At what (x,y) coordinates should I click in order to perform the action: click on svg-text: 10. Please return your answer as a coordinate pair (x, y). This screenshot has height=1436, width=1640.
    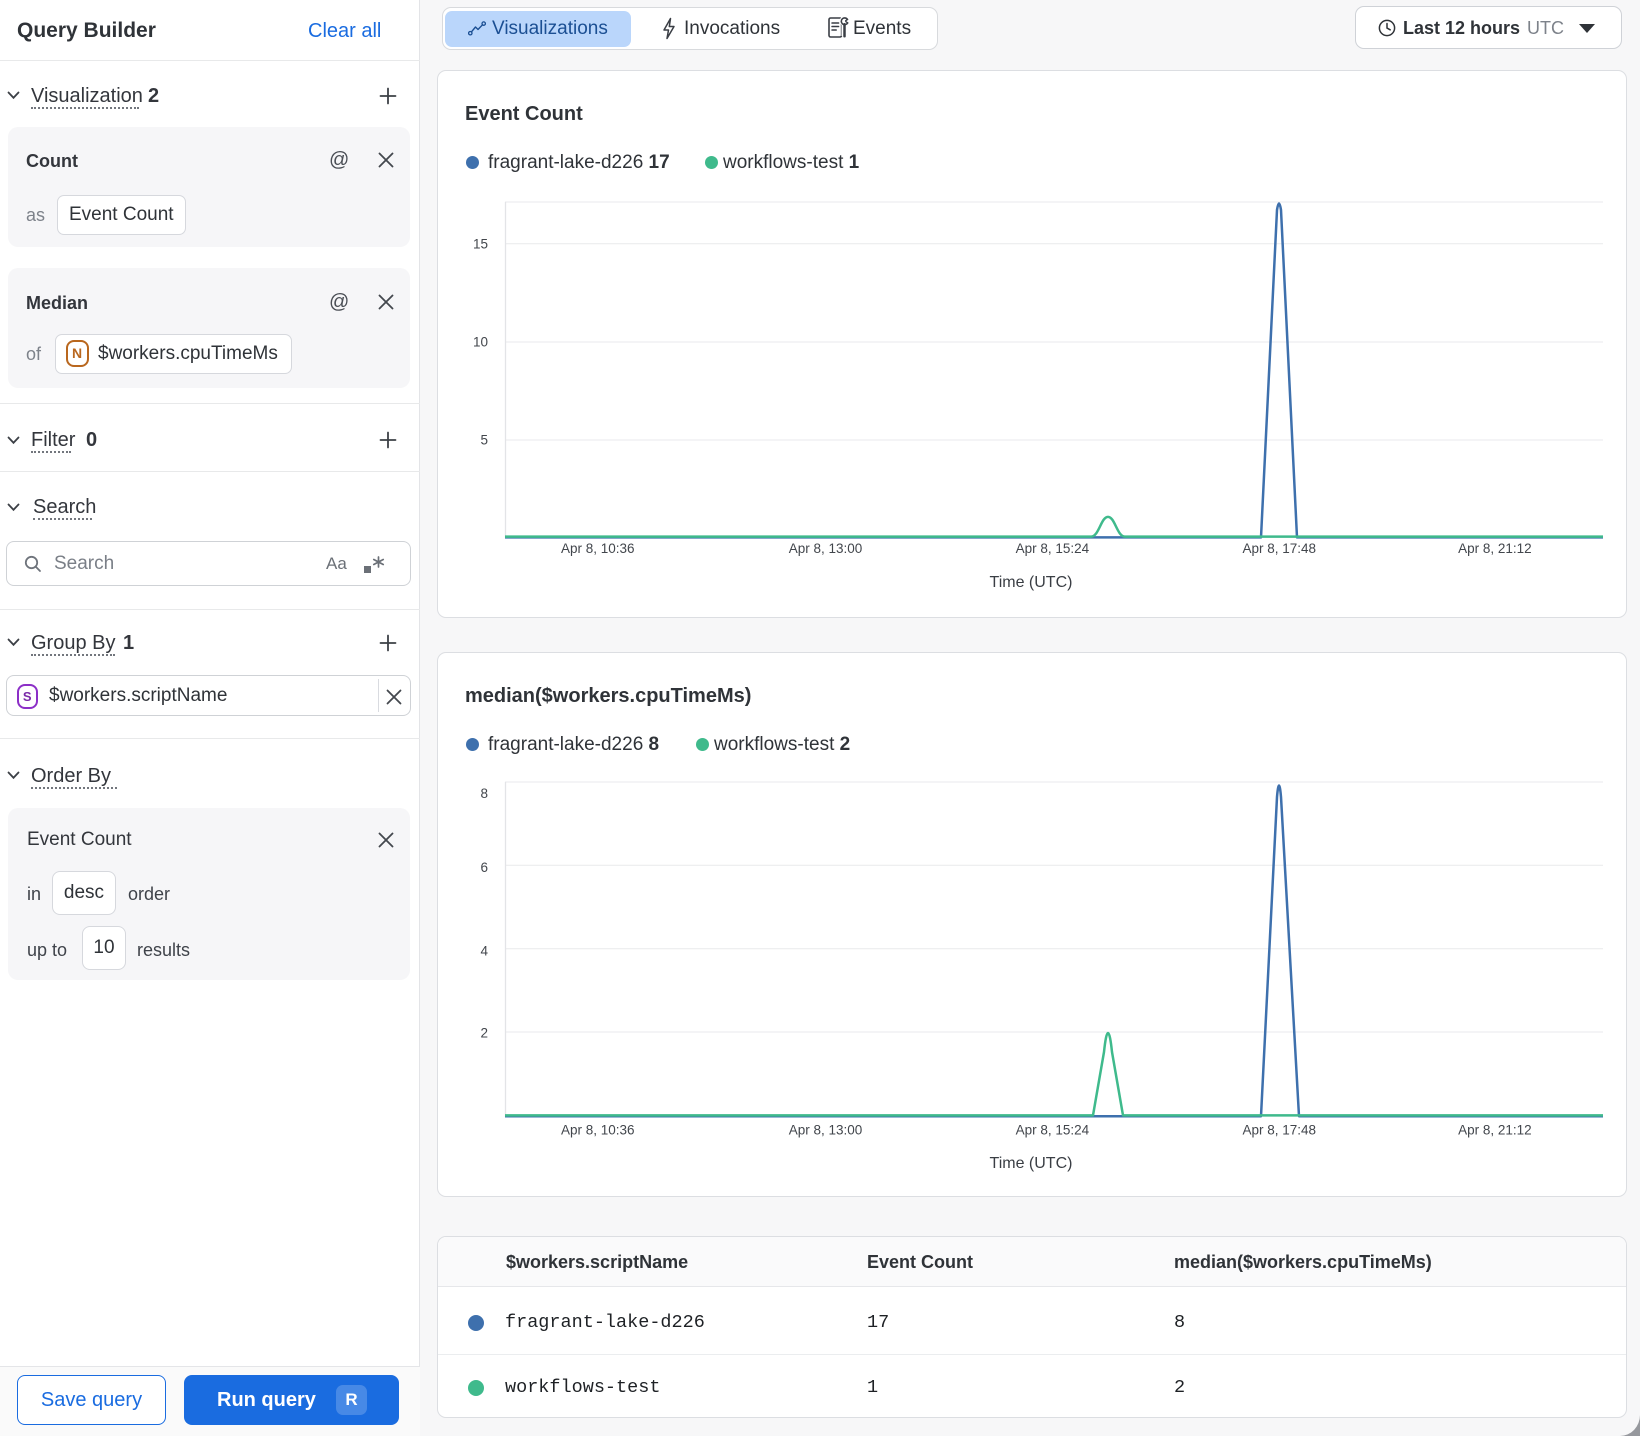
    Looking at the image, I should click on (480, 342).